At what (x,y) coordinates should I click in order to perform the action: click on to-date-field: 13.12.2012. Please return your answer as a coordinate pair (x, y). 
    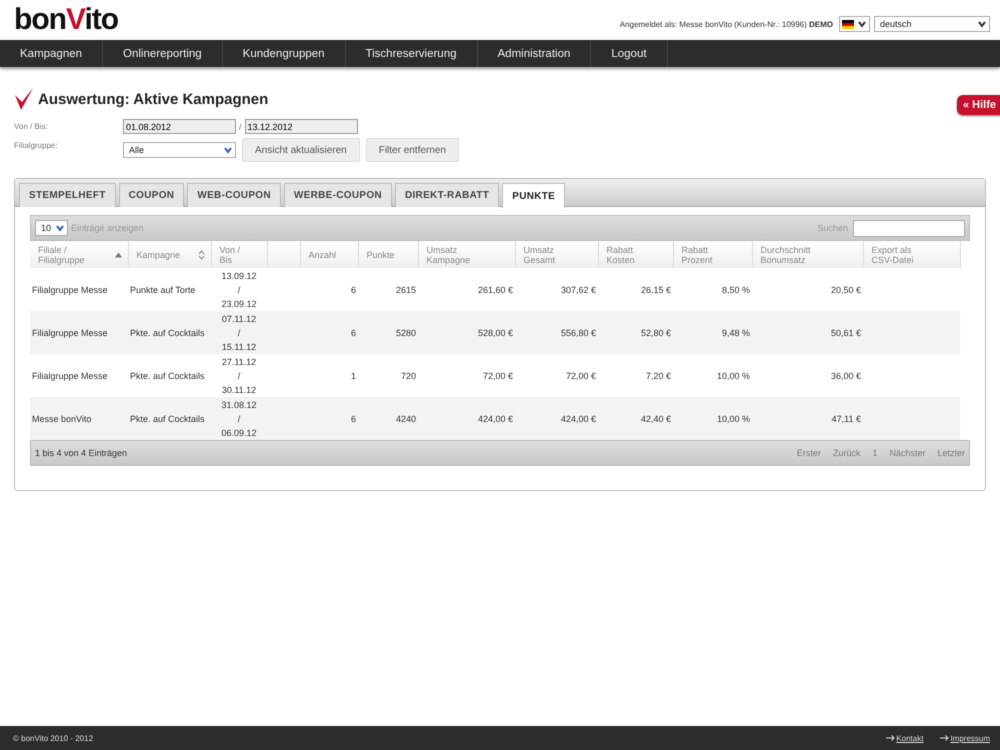
    Looking at the image, I should click on (301, 126).